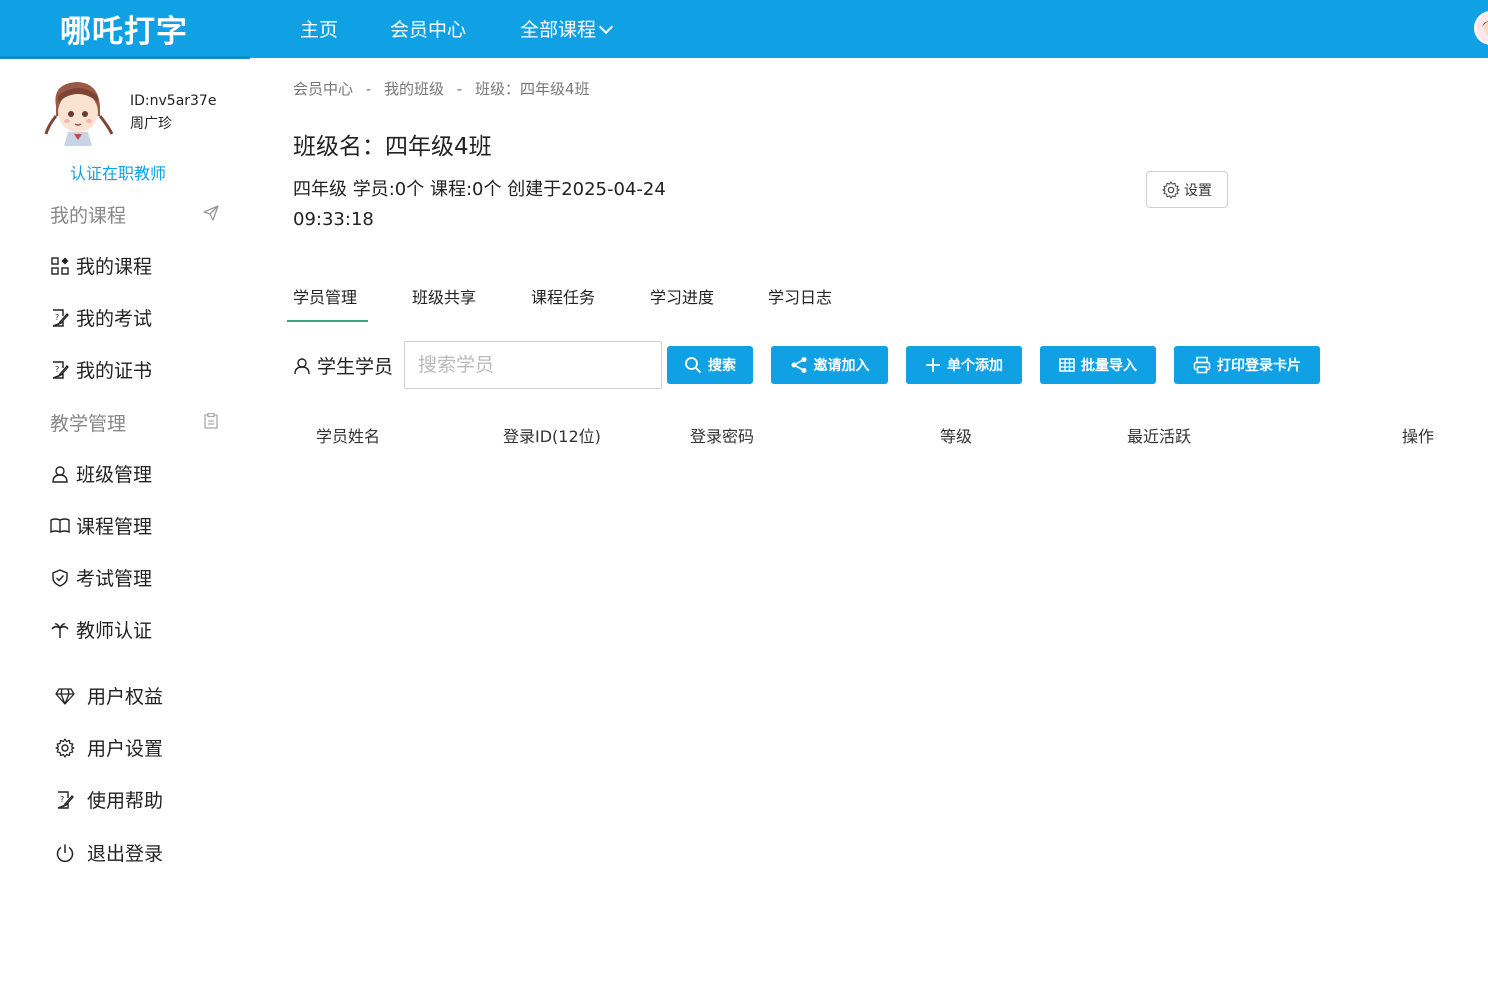 This screenshot has height=998, width=1488. I want to click on tab-active-indicator, so click(327, 321).